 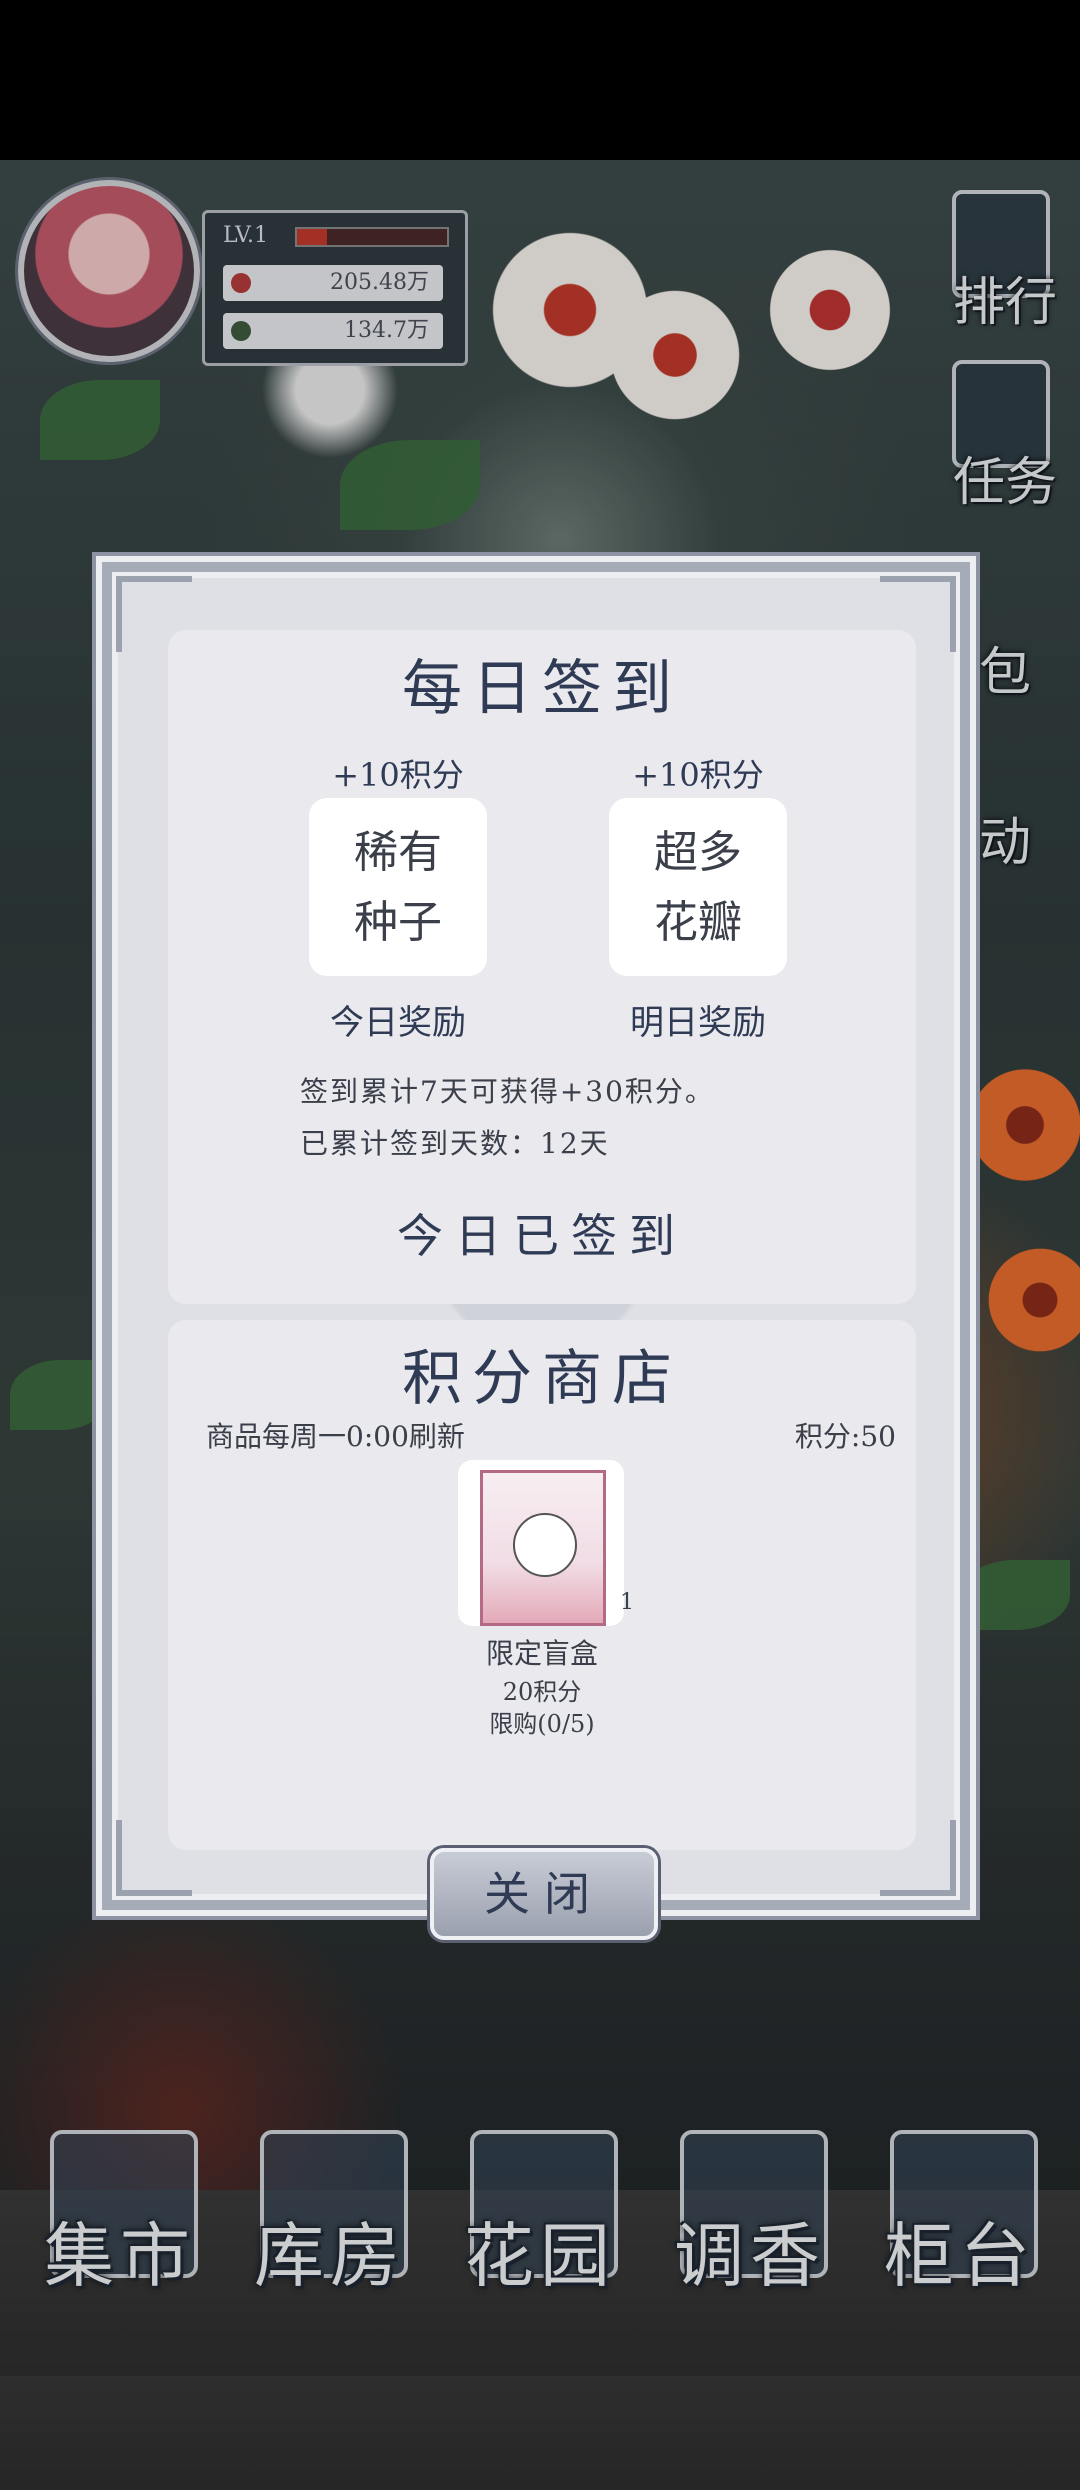 What do you see at coordinates (541, 1653) in the screenshot?
I see `shop-item-name: 限定盲盒` at bounding box center [541, 1653].